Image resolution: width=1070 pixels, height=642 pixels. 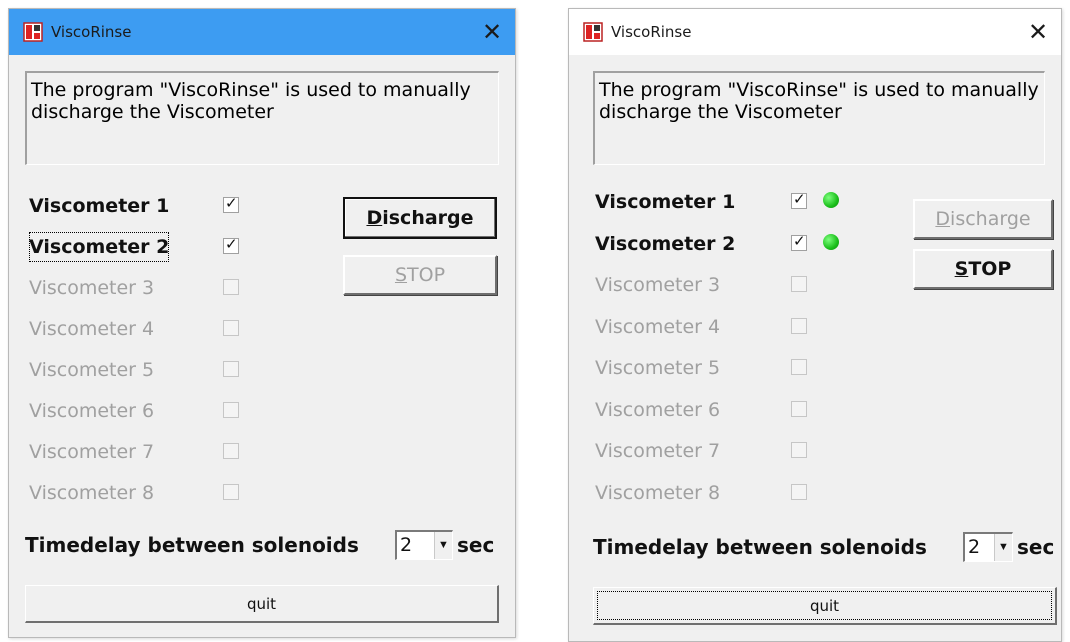 I want to click on quit-label: quit, so click(x=261, y=604).